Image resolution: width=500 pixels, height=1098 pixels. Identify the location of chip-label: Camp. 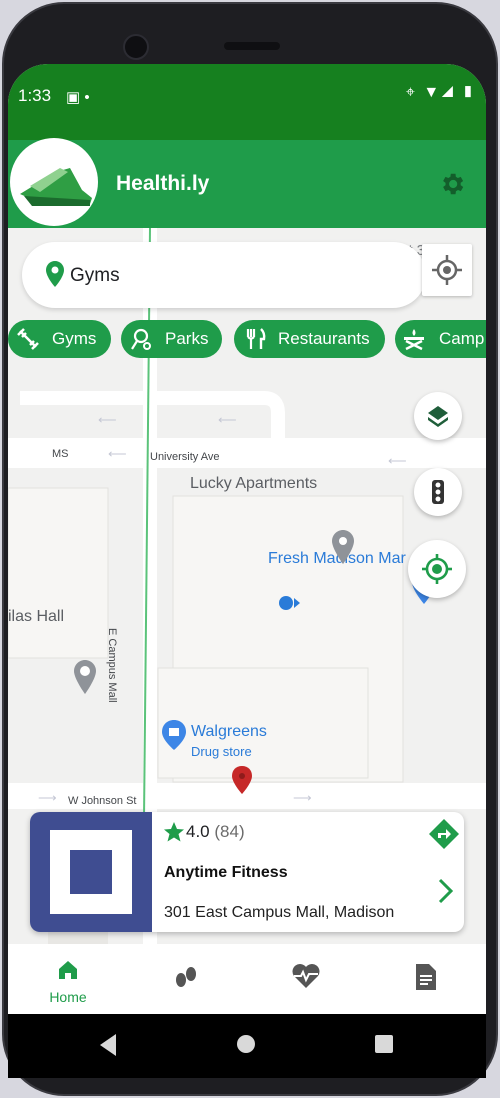
(462, 338).